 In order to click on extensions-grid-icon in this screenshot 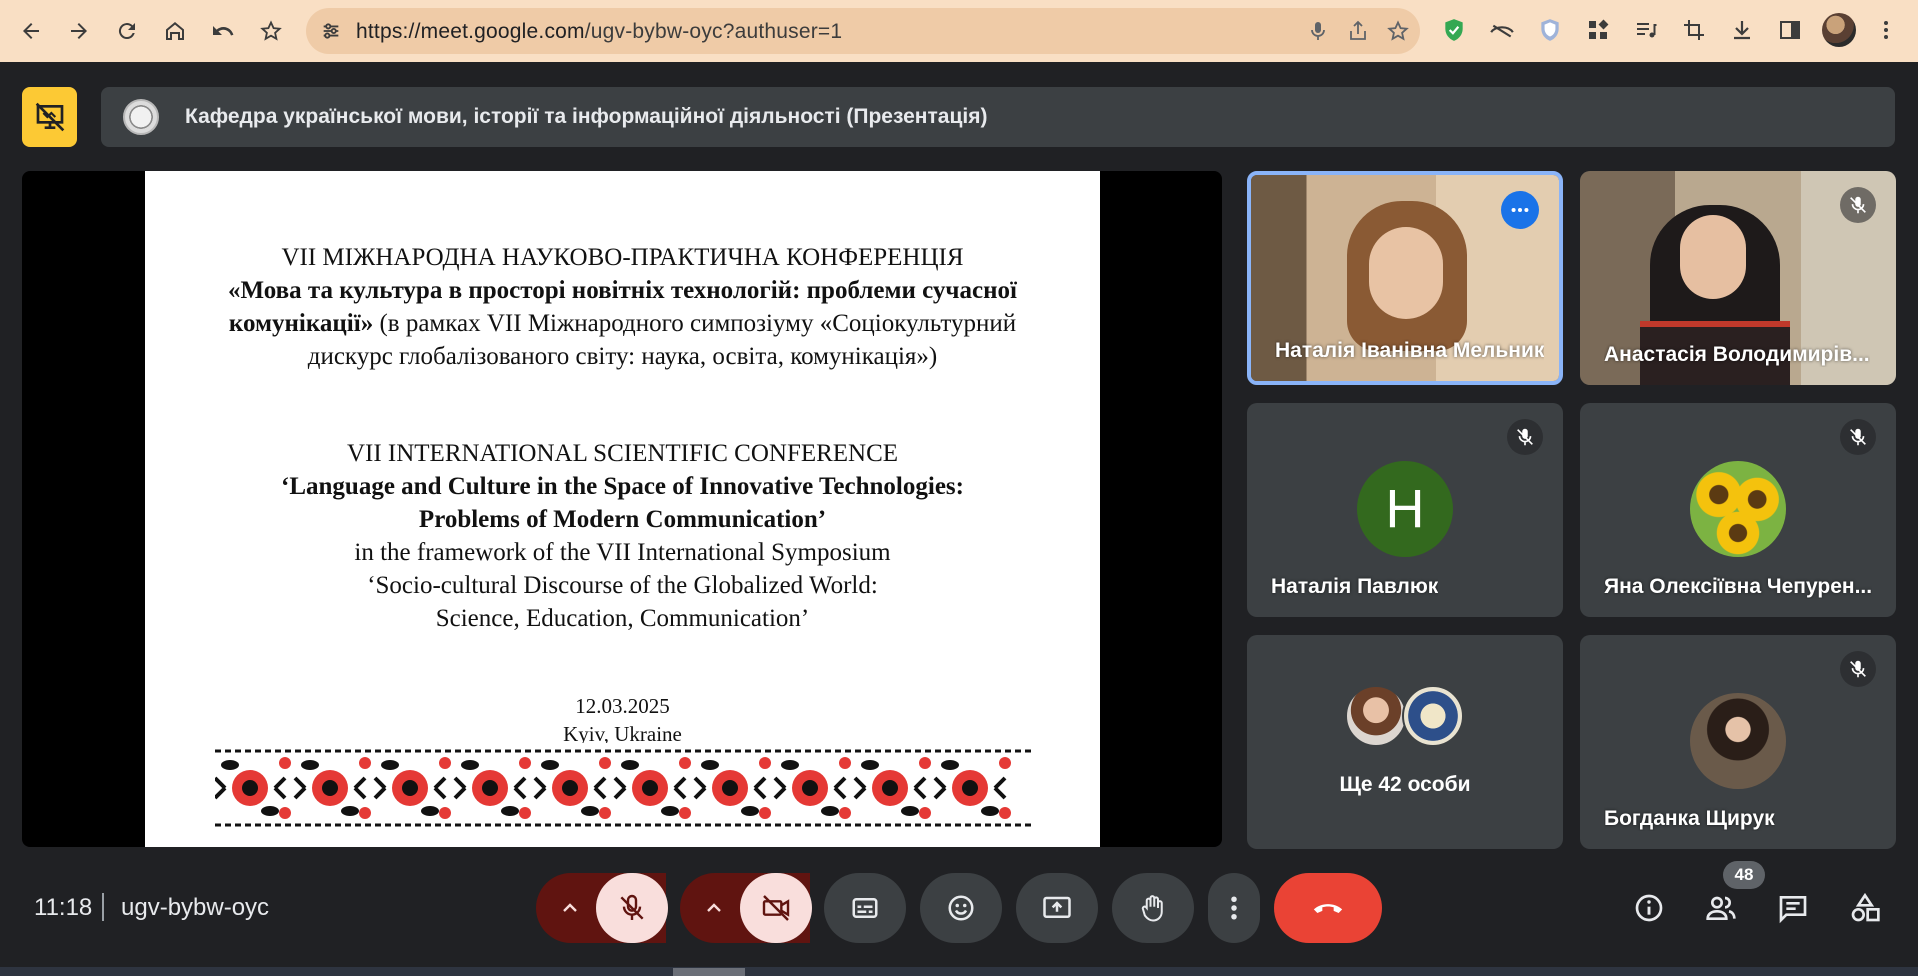, I will do `click(1598, 30)`.